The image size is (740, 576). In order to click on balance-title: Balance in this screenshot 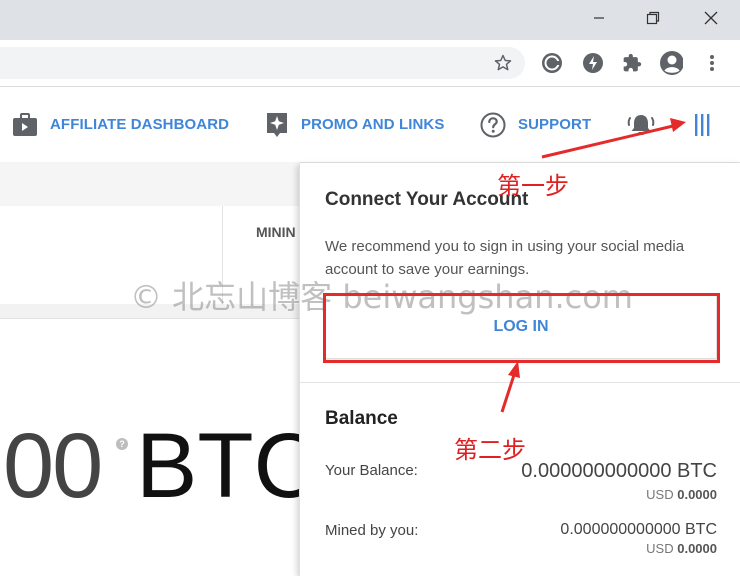, I will do `click(361, 418)`.